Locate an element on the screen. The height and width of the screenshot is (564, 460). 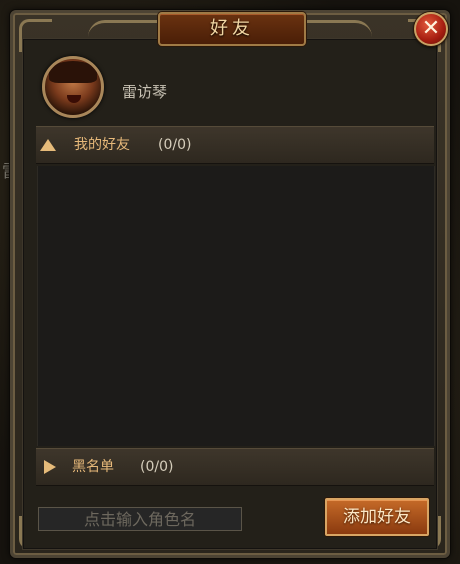
close-icon: ✕ is located at coordinates (431, 28).